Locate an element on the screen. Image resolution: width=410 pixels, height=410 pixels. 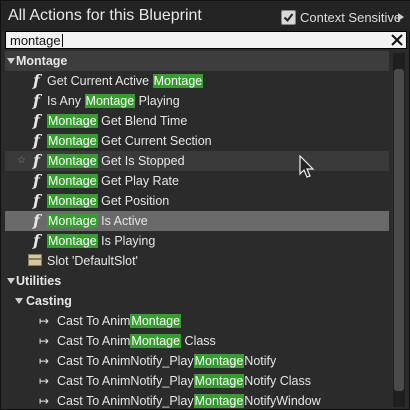
star-icon: ☆ is located at coordinates (21, 161).